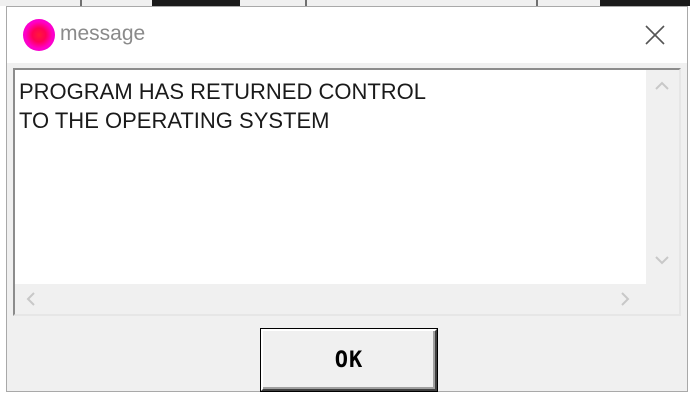  I want to click on magenta-circle-icon, so click(39, 35).